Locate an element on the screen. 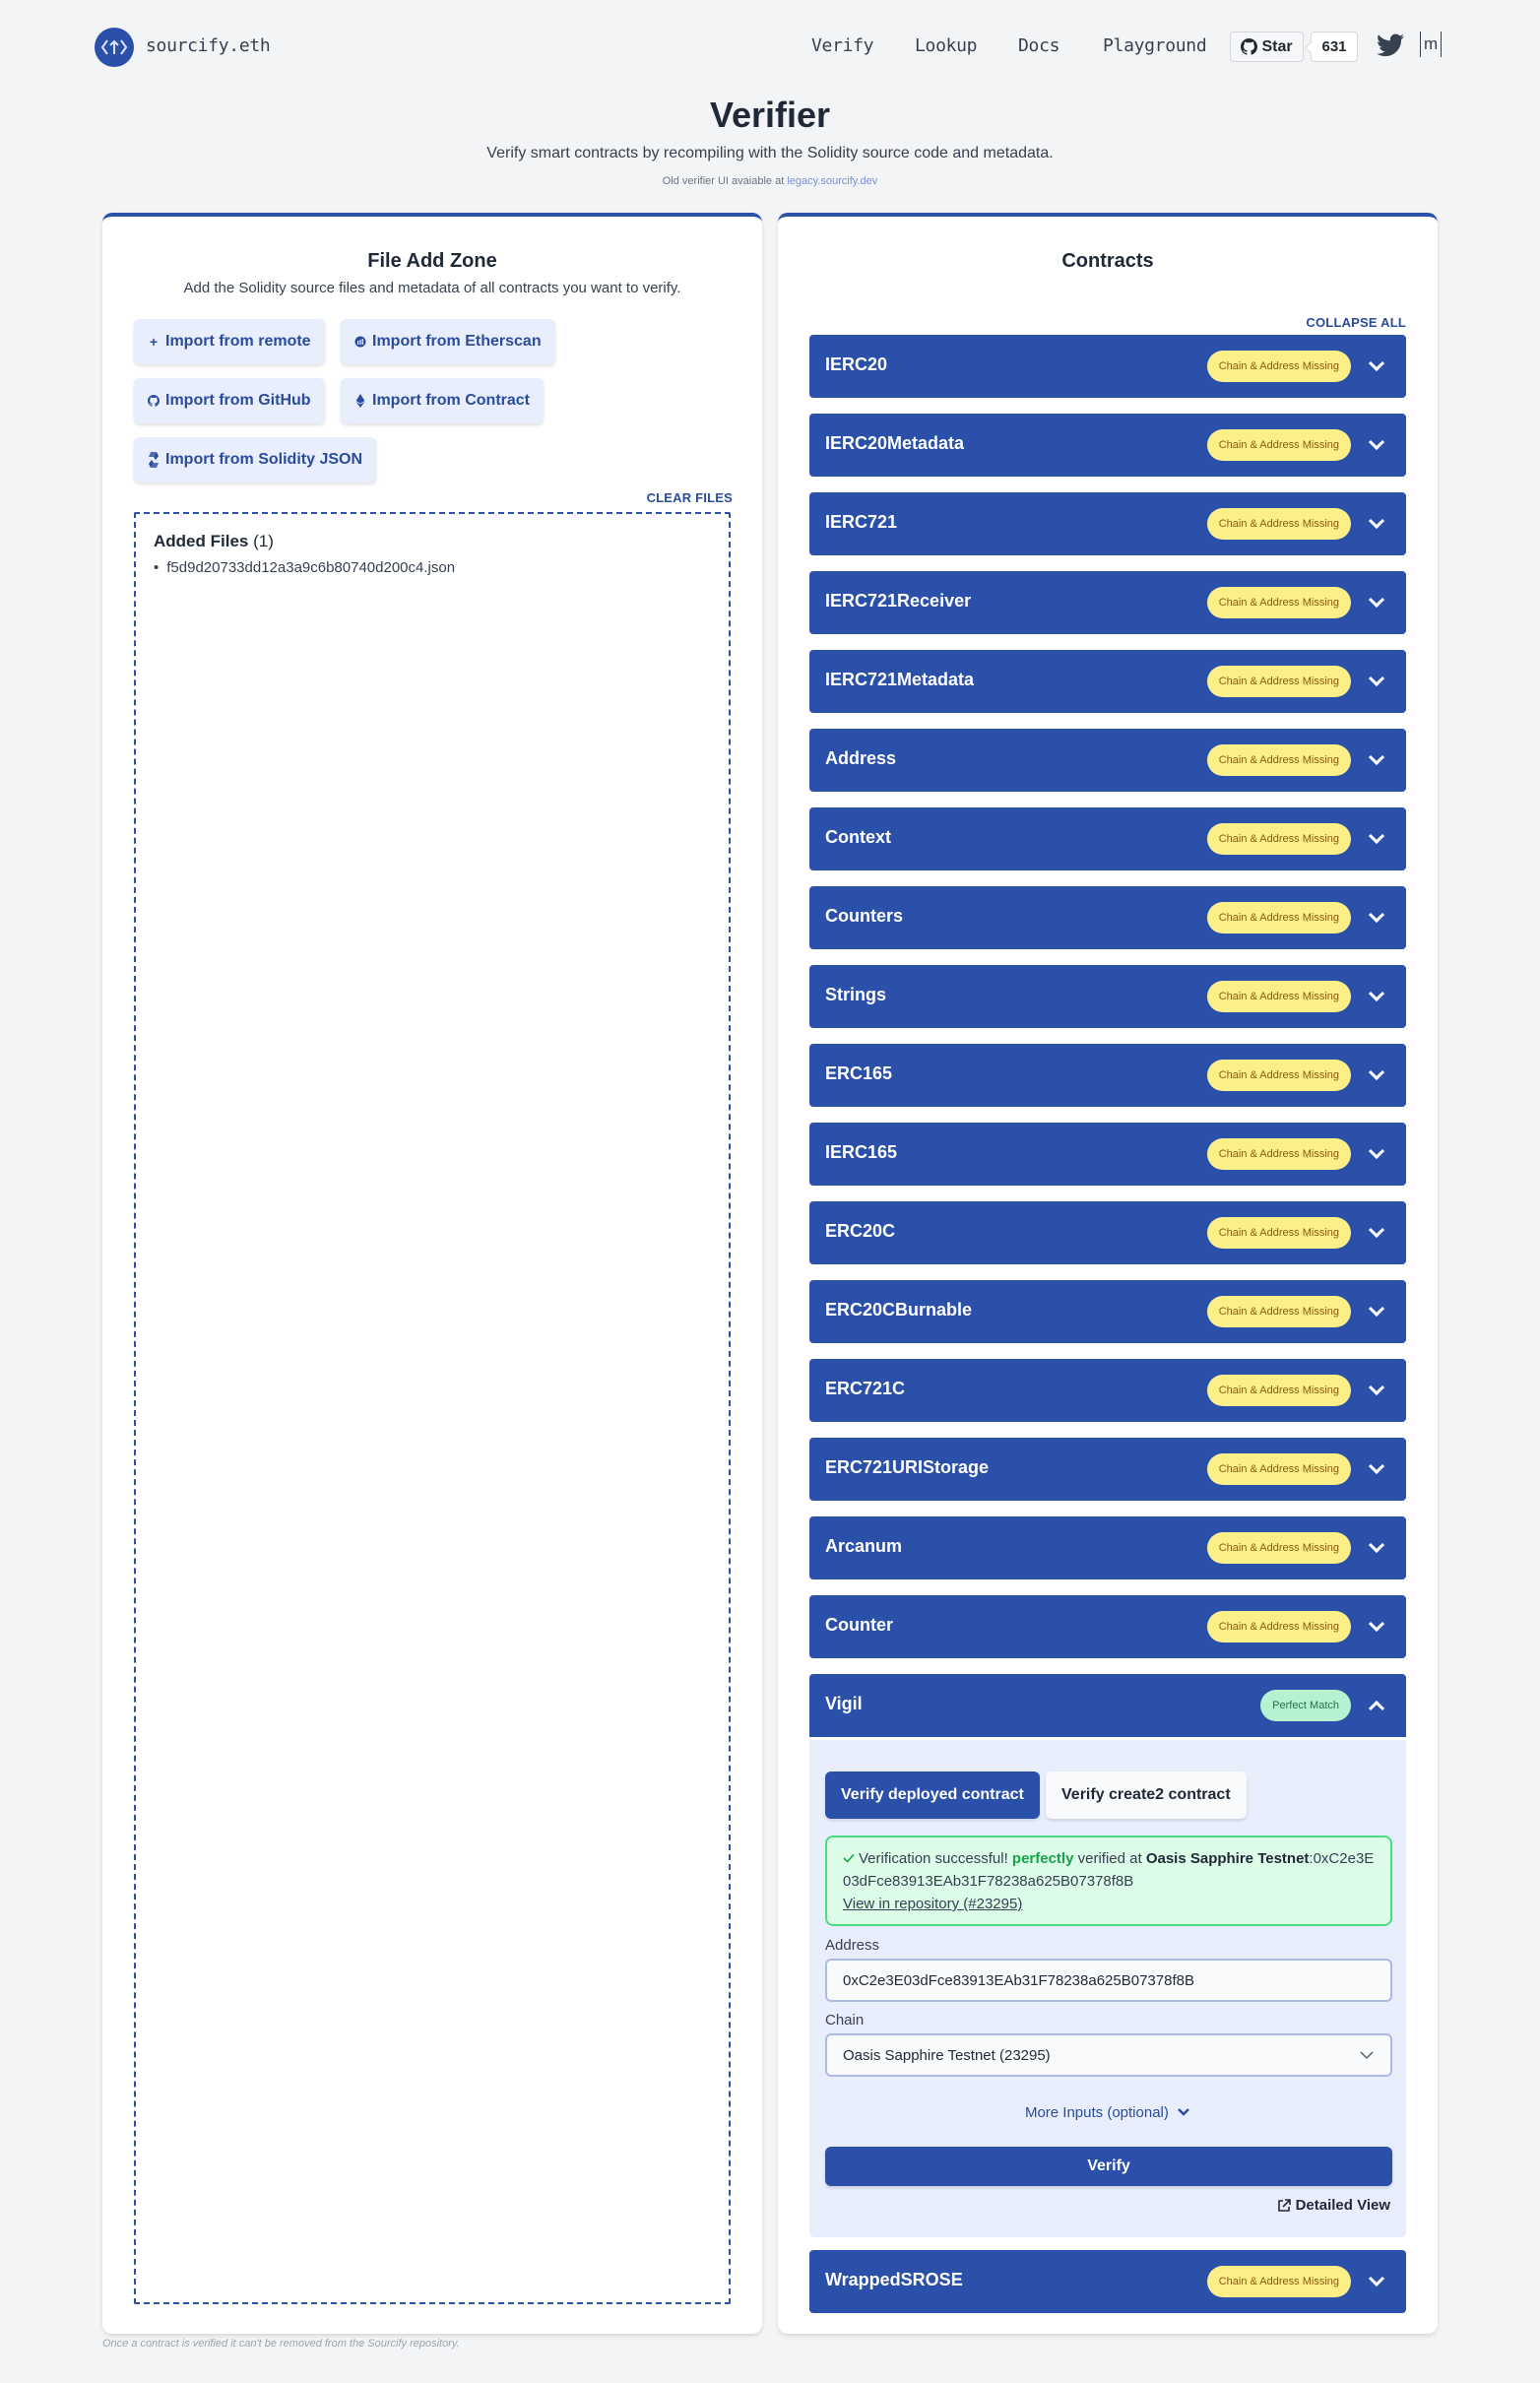 This screenshot has width=1540, height=2383. contract-row: ERC20C Chain & Address Missing is located at coordinates (1107, 1233).